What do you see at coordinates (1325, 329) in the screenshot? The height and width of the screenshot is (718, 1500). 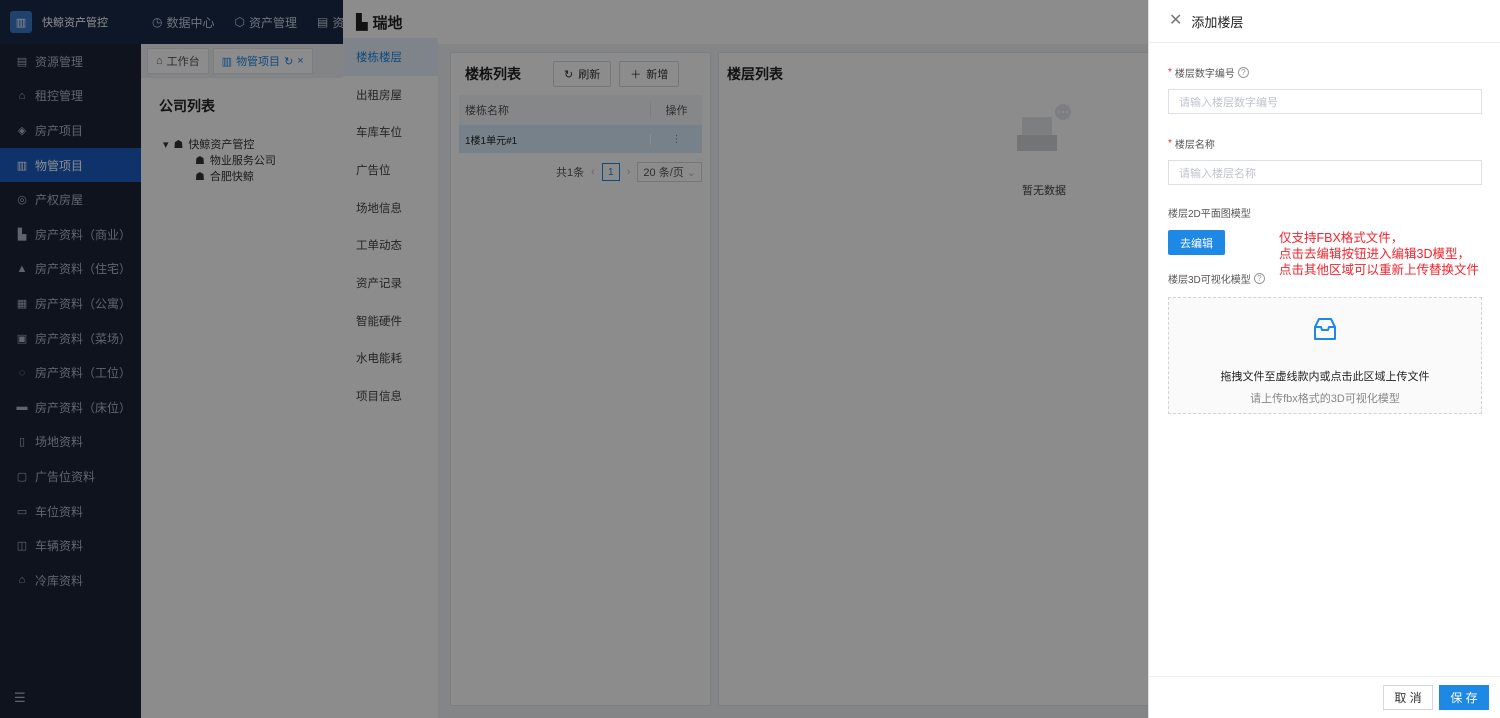 I see `inbox-icon` at bounding box center [1325, 329].